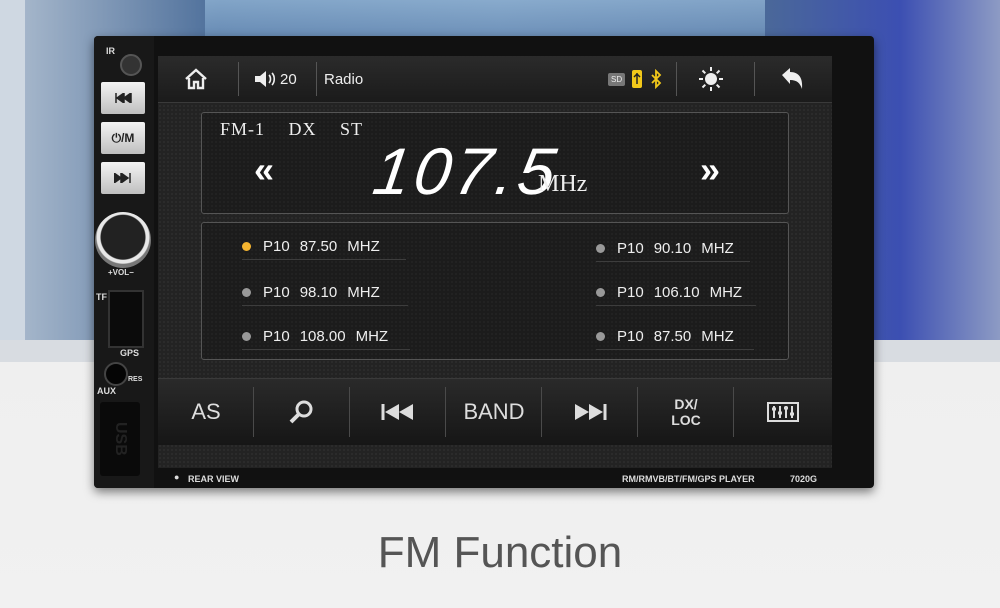 The image size is (1000, 608). Describe the element at coordinates (686, 420) in the screenshot. I see `dx-loc-label-bottom: LOC` at that location.